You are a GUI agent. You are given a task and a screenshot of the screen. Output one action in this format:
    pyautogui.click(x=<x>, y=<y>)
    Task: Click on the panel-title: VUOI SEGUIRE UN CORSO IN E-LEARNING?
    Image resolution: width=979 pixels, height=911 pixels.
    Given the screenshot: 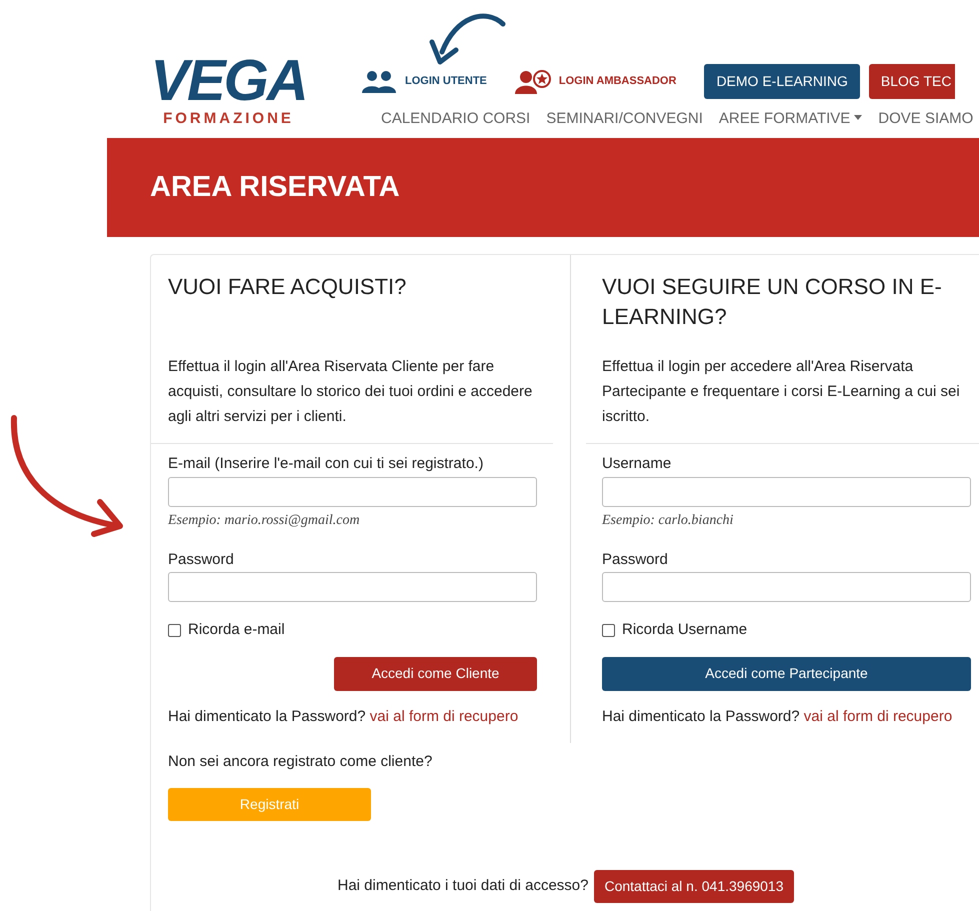 What is the action you would take?
    pyautogui.click(x=772, y=302)
    